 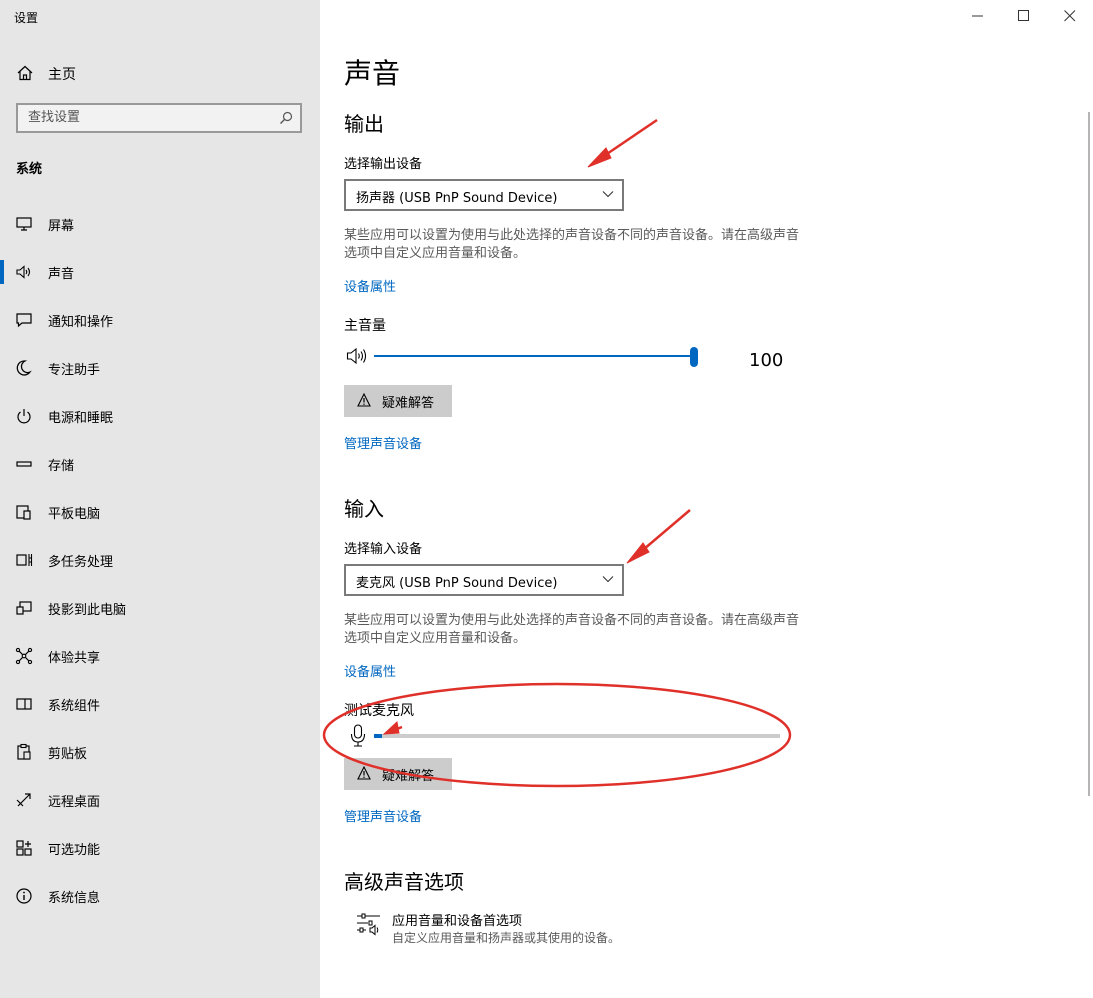 I want to click on sidebar-item-tablet: 平板电脑, so click(x=160, y=512).